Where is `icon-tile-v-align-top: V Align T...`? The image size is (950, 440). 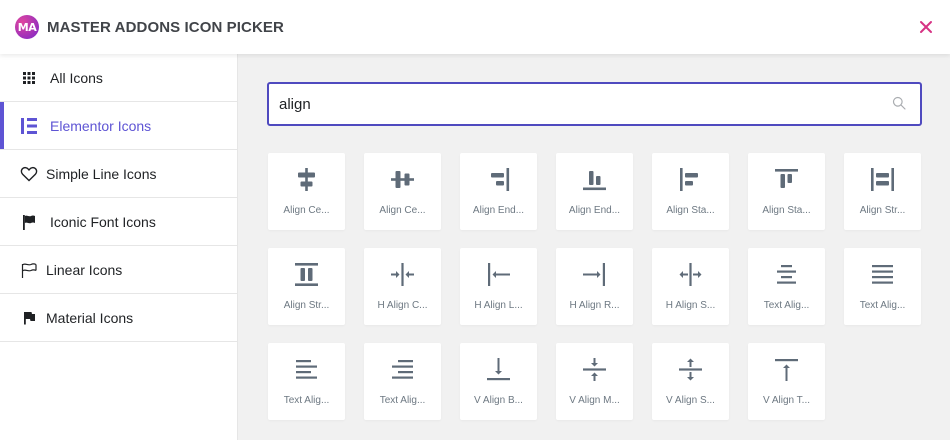
icon-tile-v-align-top: V Align T... is located at coordinates (786, 381).